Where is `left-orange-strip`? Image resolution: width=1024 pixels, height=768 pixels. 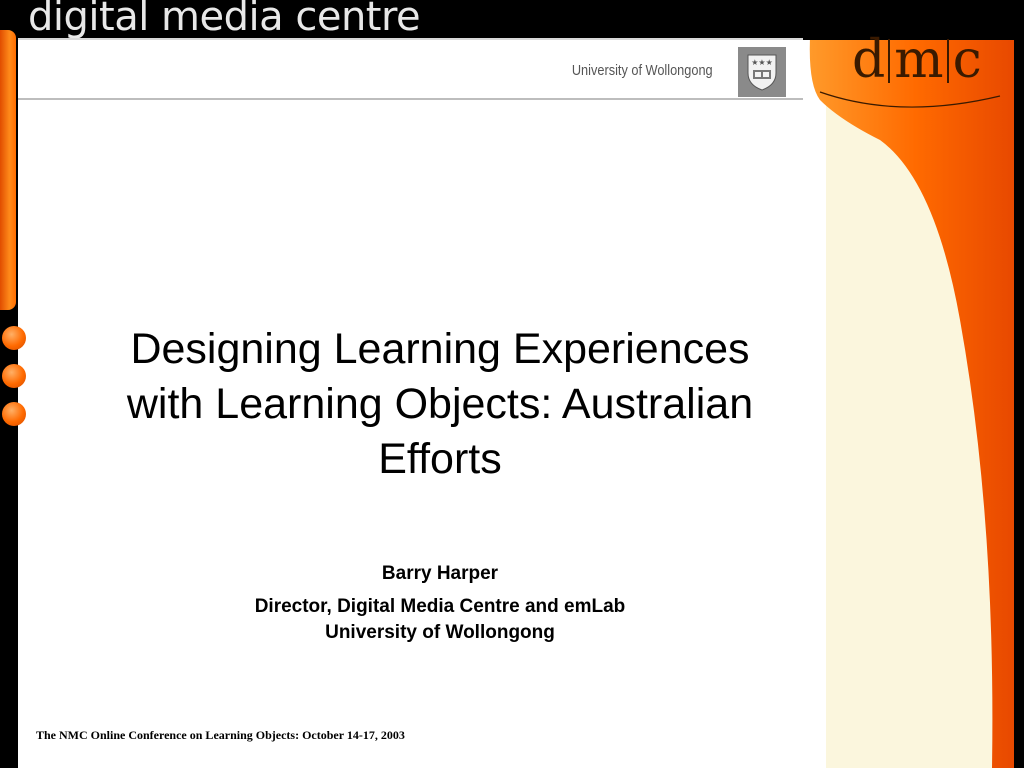
left-orange-strip is located at coordinates (8, 170).